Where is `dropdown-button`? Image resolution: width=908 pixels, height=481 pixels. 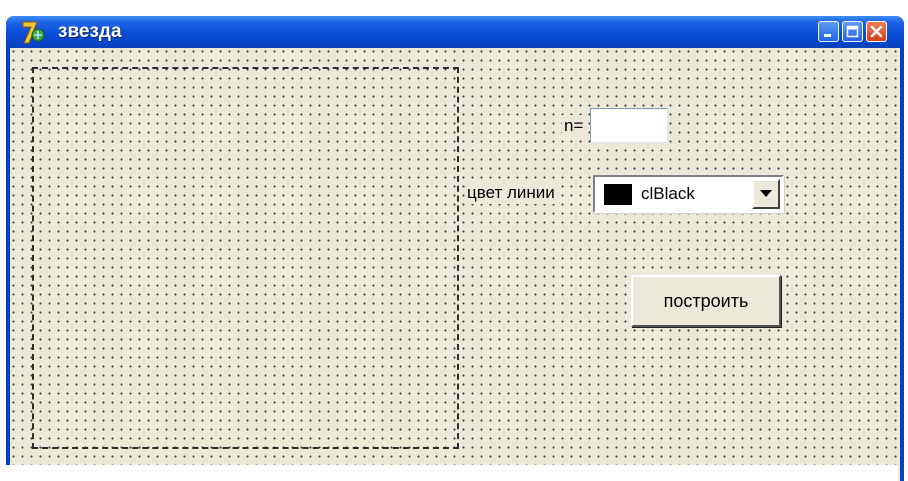
dropdown-button is located at coordinates (766, 194).